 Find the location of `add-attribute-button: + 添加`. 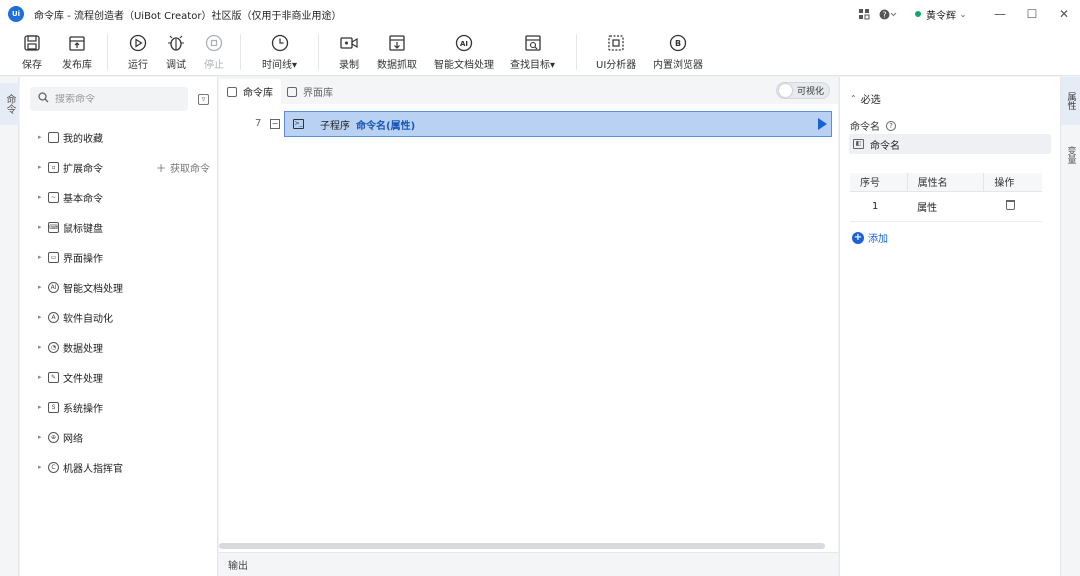

add-attribute-button: + 添加 is located at coordinates (870, 237).